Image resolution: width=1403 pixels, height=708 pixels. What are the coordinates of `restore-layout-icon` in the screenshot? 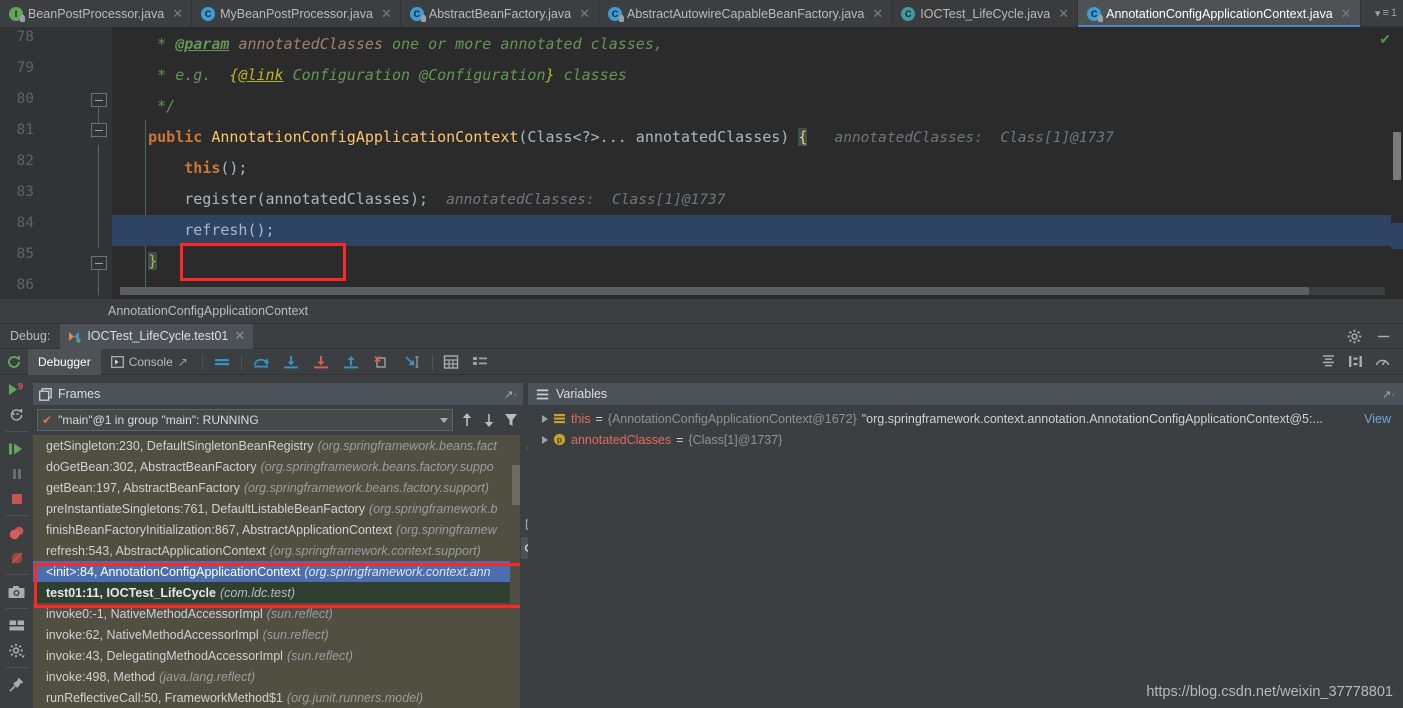 It's located at (1355, 361).